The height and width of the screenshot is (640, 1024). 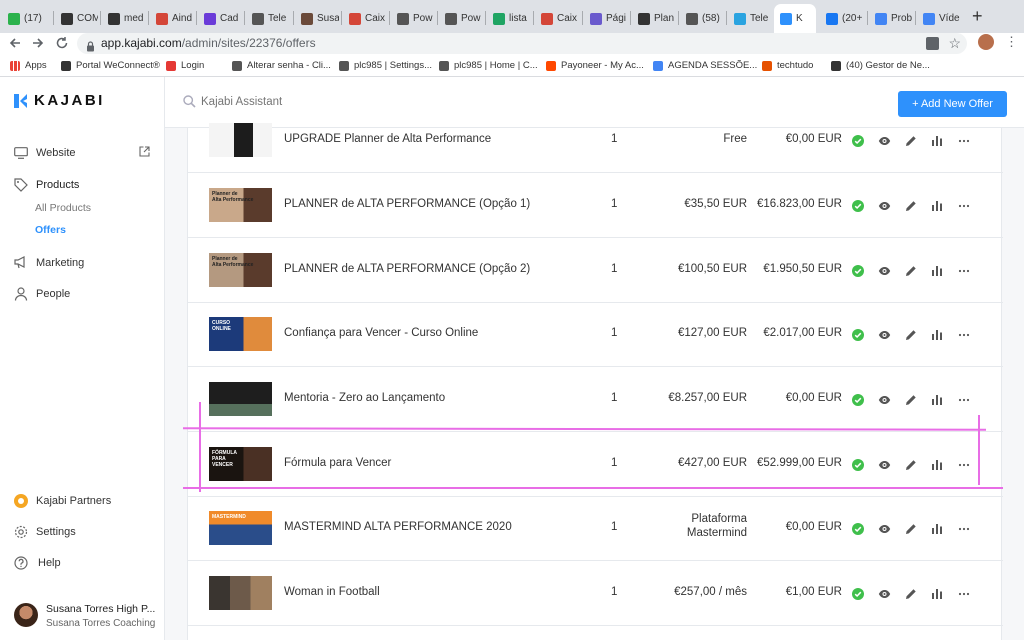 What do you see at coordinates (705, 18) in the screenshot?
I see `browser-tab: (58)` at bounding box center [705, 18].